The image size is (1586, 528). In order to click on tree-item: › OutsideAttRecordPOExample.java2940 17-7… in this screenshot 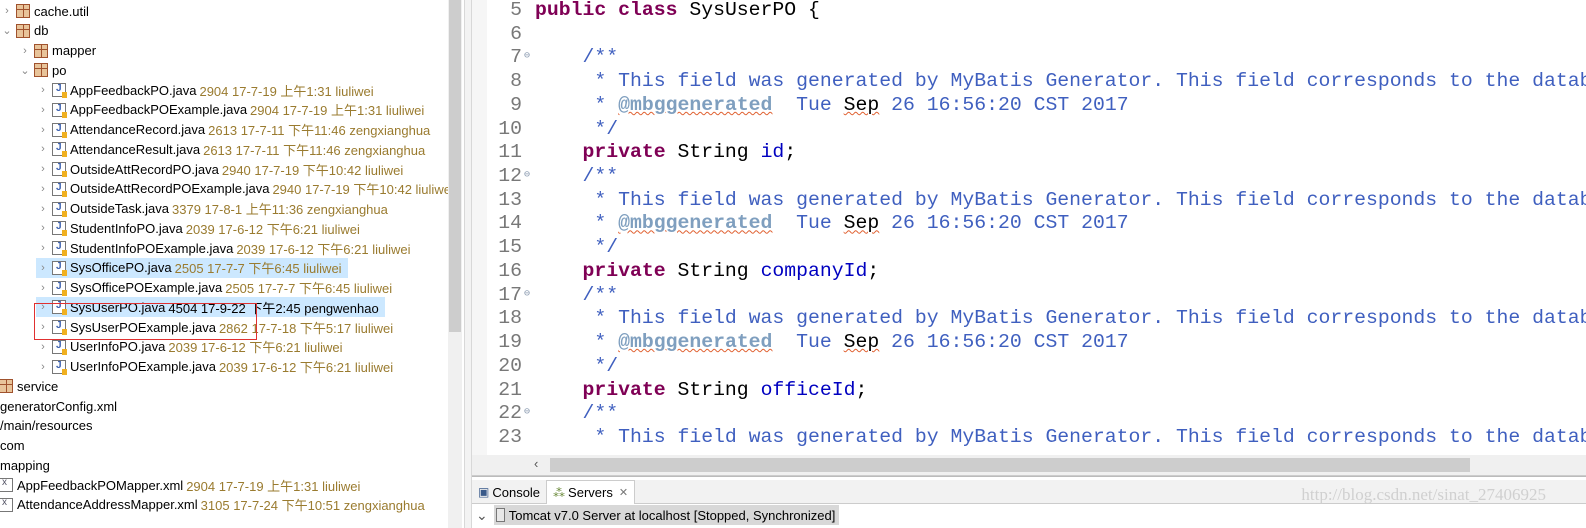, I will do `click(245, 189)`.